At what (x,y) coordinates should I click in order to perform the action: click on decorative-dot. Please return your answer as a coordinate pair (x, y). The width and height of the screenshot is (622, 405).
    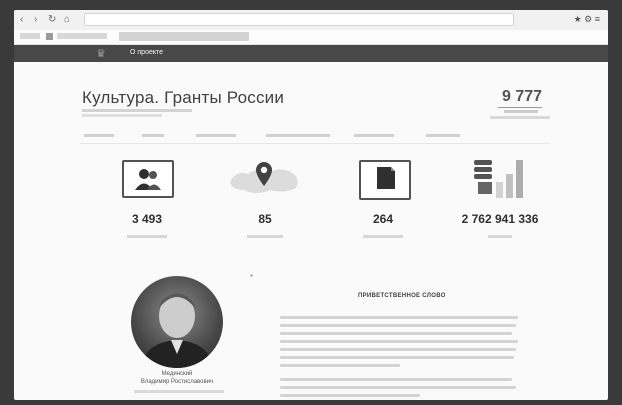
    Looking at the image, I should click on (251, 275).